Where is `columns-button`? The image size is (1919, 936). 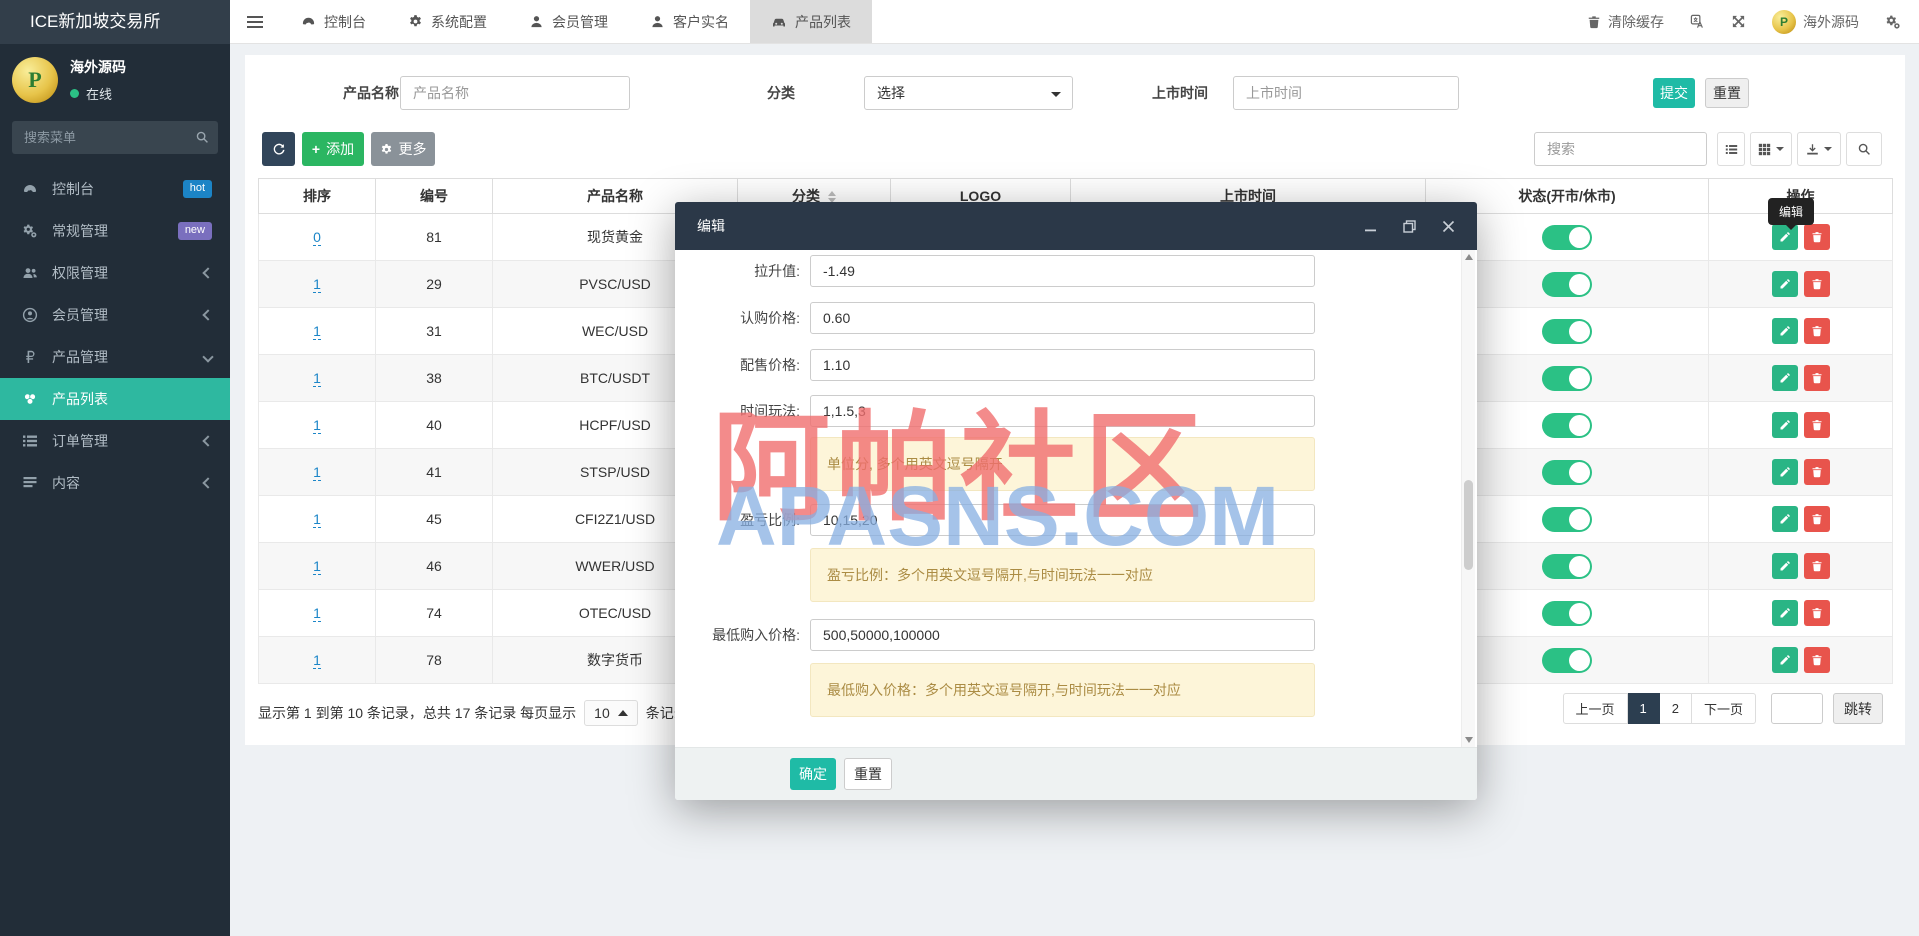
columns-button is located at coordinates (1771, 149).